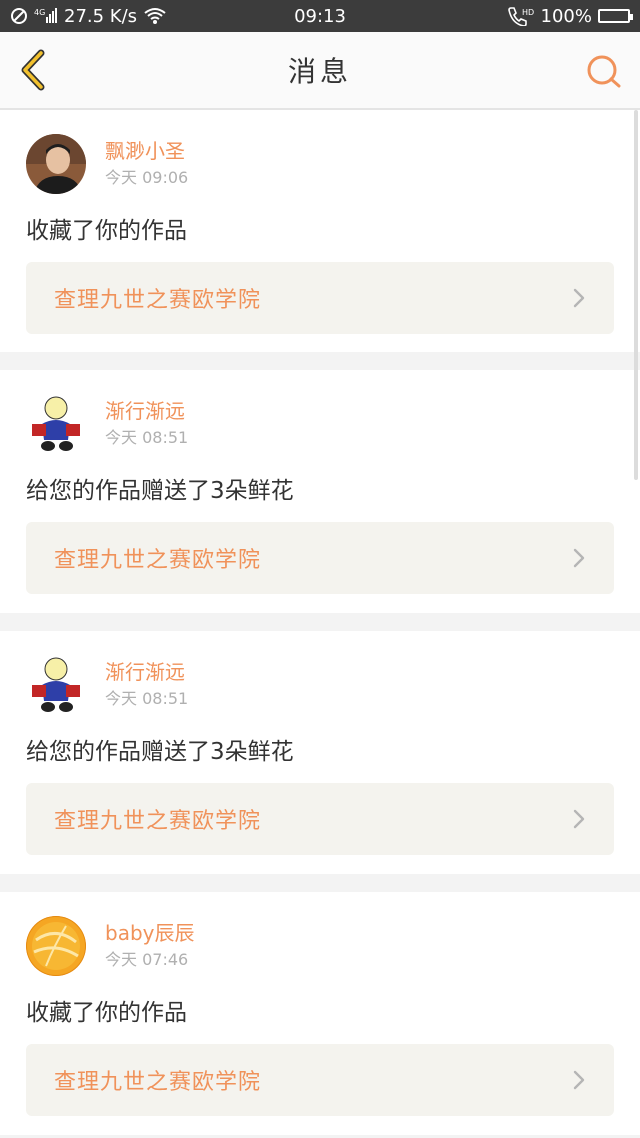 Image resolution: width=640 pixels, height=1138 pixels. I want to click on battery-percent: 100%, so click(566, 16).